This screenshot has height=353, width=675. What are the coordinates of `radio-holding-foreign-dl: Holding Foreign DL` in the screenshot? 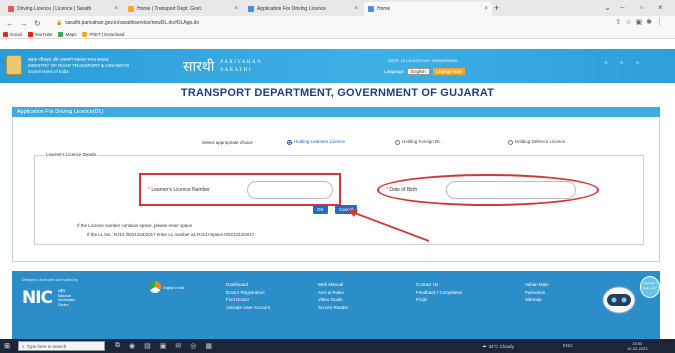 It's located at (435, 142).